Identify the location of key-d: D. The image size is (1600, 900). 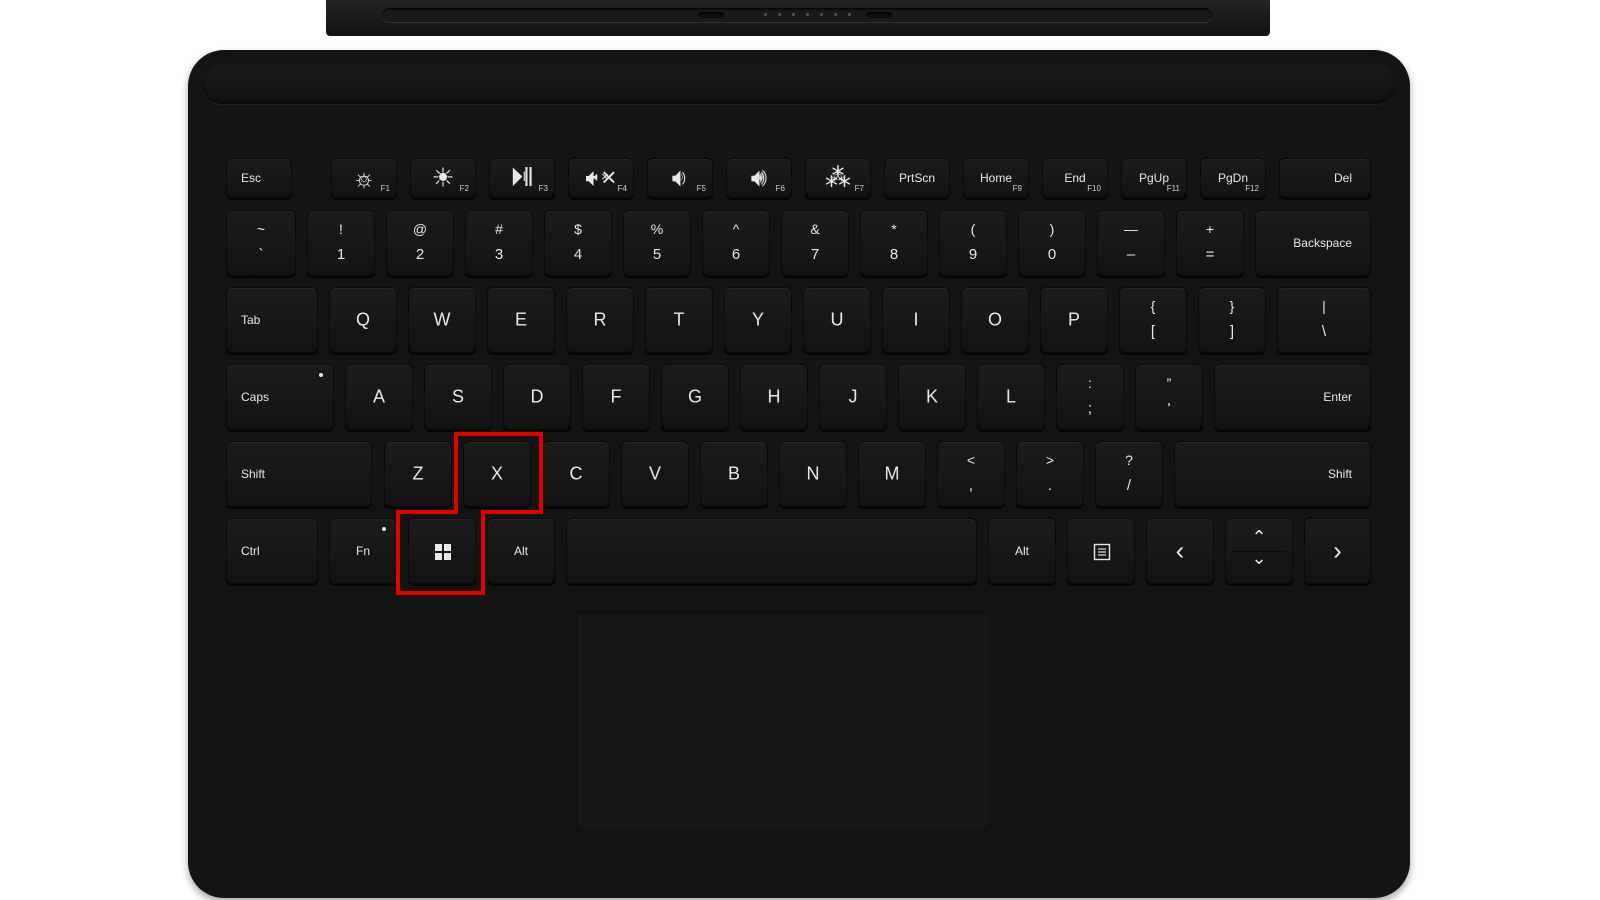
(537, 397).